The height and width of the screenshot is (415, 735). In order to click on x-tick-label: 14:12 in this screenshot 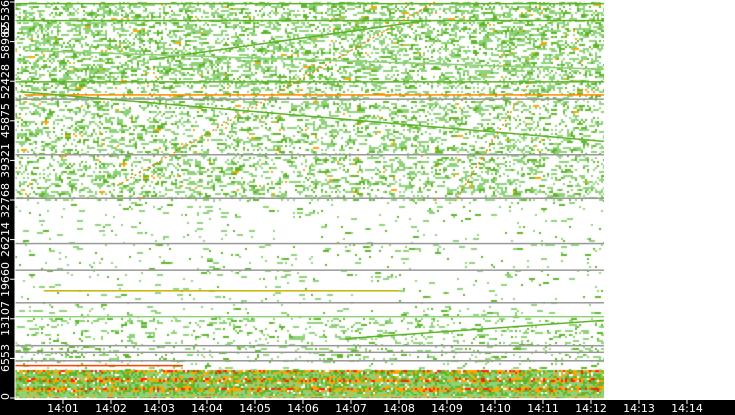, I will do `click(591, 408)`.